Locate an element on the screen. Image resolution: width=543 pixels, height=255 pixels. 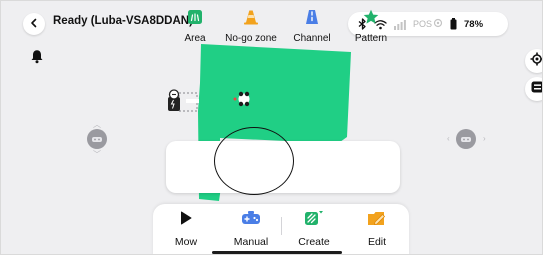
traffic-cone-icon is located at coordinates (251, 17).